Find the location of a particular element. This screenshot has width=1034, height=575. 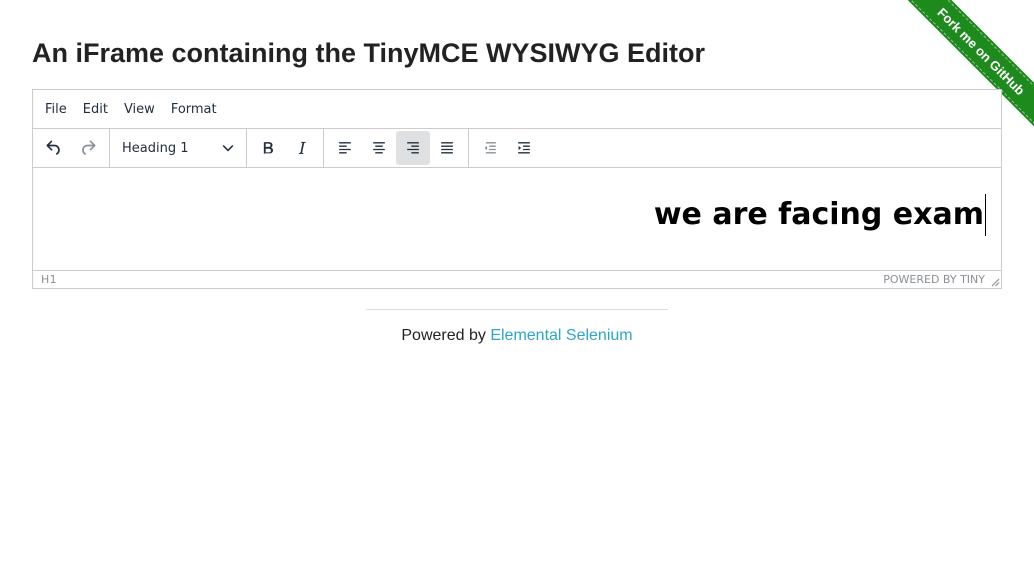

align-center-button is located at coordinates (379, 148).